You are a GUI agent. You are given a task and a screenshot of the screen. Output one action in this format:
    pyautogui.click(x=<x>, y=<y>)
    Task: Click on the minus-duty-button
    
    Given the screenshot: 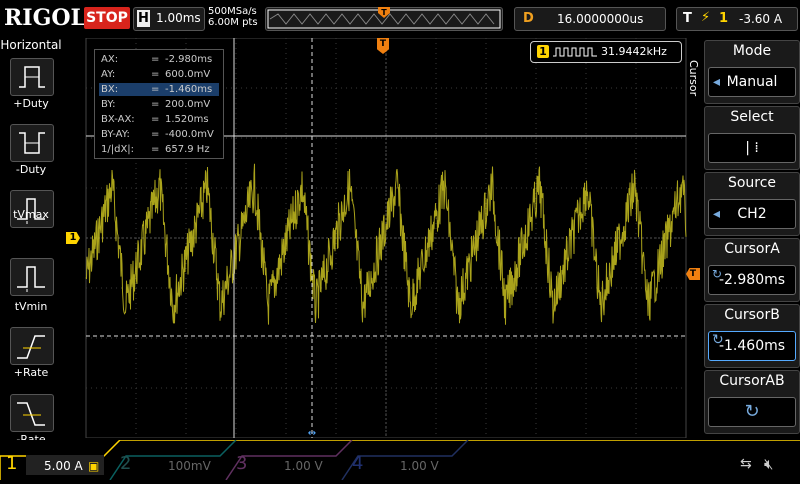 What is the action you would take?
    pyautogui.click(x=32, y=143)
    